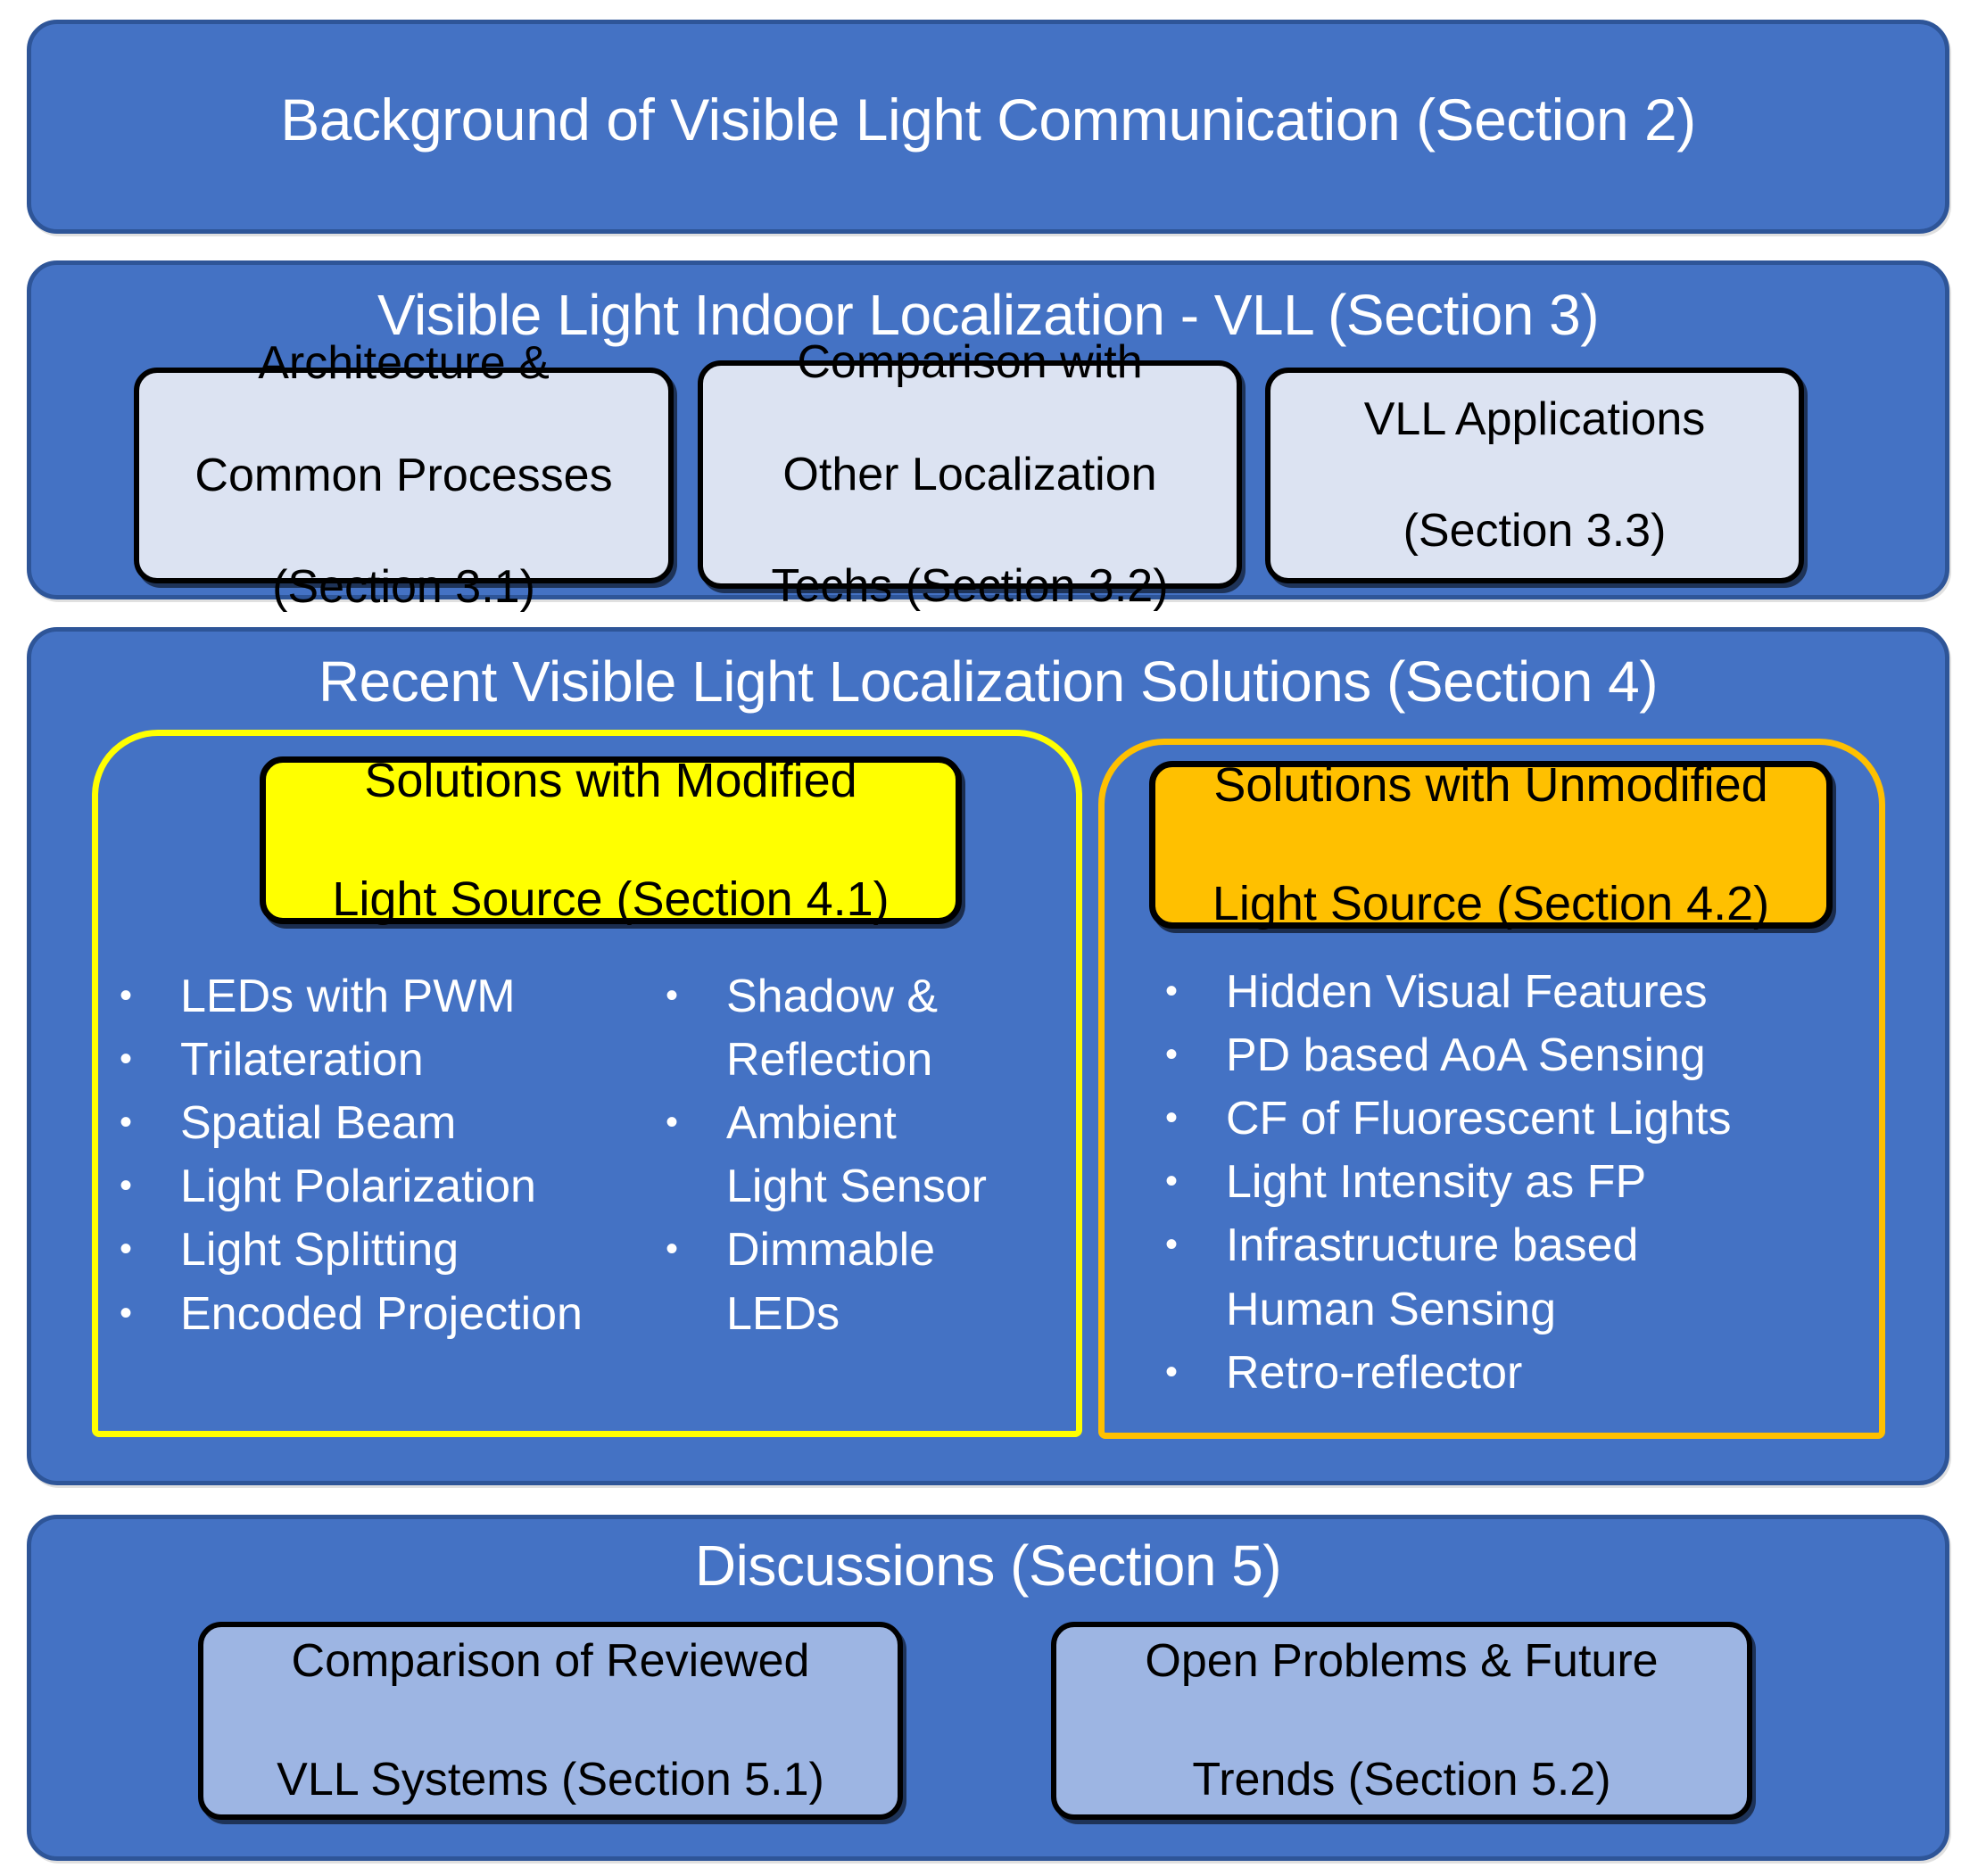  Describe the element at coordinates (847, 1124) in the screenshot. I see `bullet-modified-right-item: Ambient` at that location.